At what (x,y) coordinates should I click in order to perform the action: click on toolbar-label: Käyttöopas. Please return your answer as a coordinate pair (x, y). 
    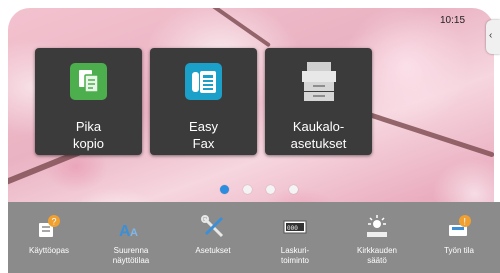
    Looking at the image, I should click on (49, 250).